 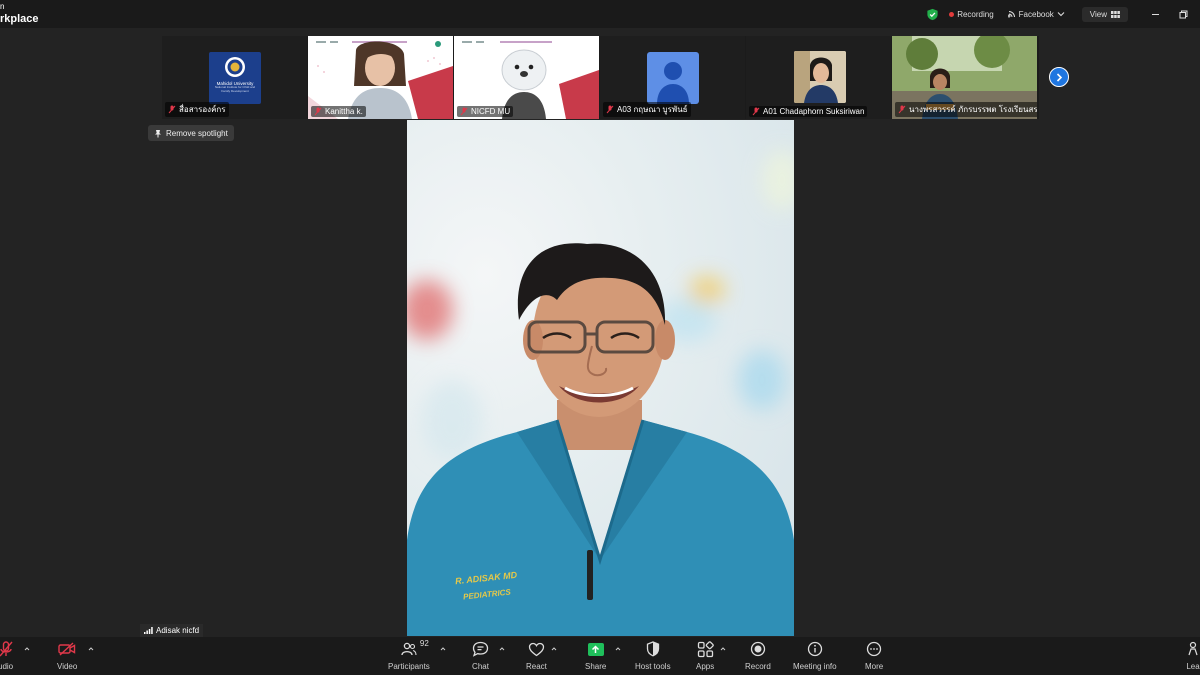 I want to click on security-shield-icon, so click(x=932, y=14).